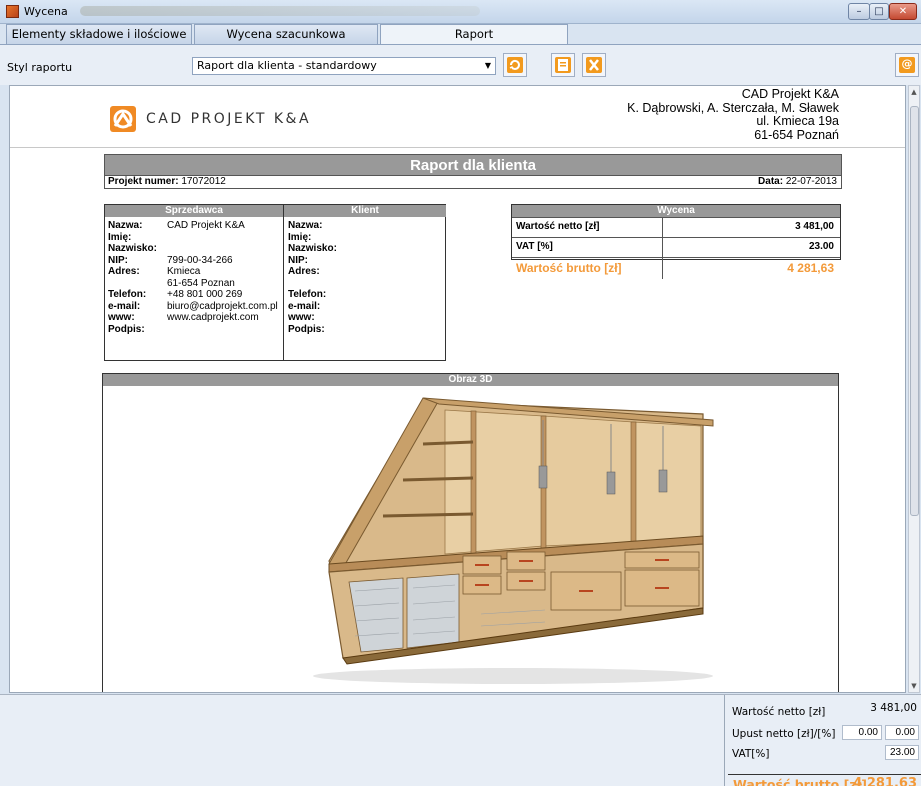 The width and height of the screenshot is (921, 786). What do you see at coordinates (914, 311) in the screenshot?
I see `scroll-thumb` at bounding box center [914, 311].